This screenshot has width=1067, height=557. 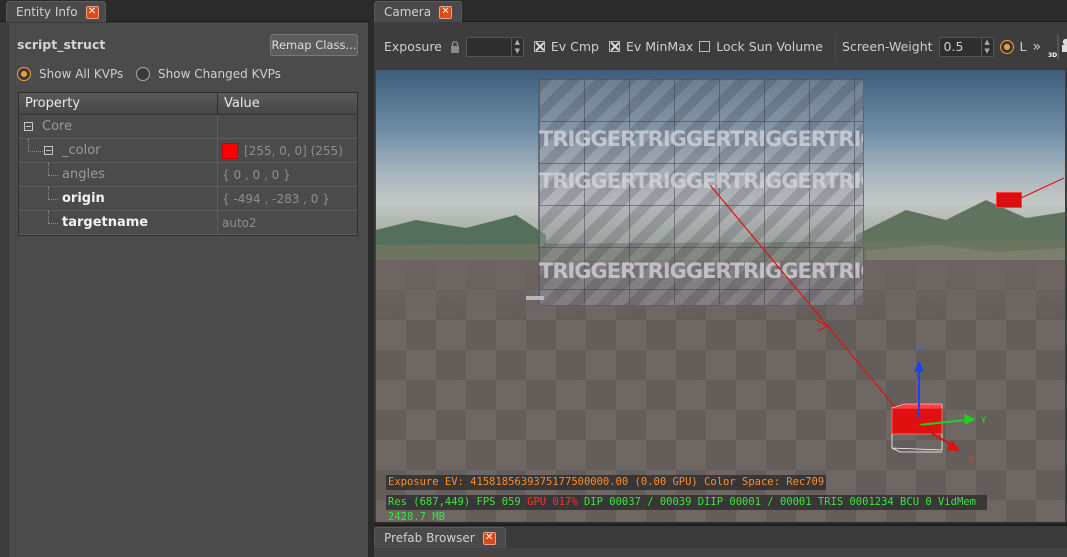 I want to click on table-row: targetname auto2, so click(x=188, y=223).